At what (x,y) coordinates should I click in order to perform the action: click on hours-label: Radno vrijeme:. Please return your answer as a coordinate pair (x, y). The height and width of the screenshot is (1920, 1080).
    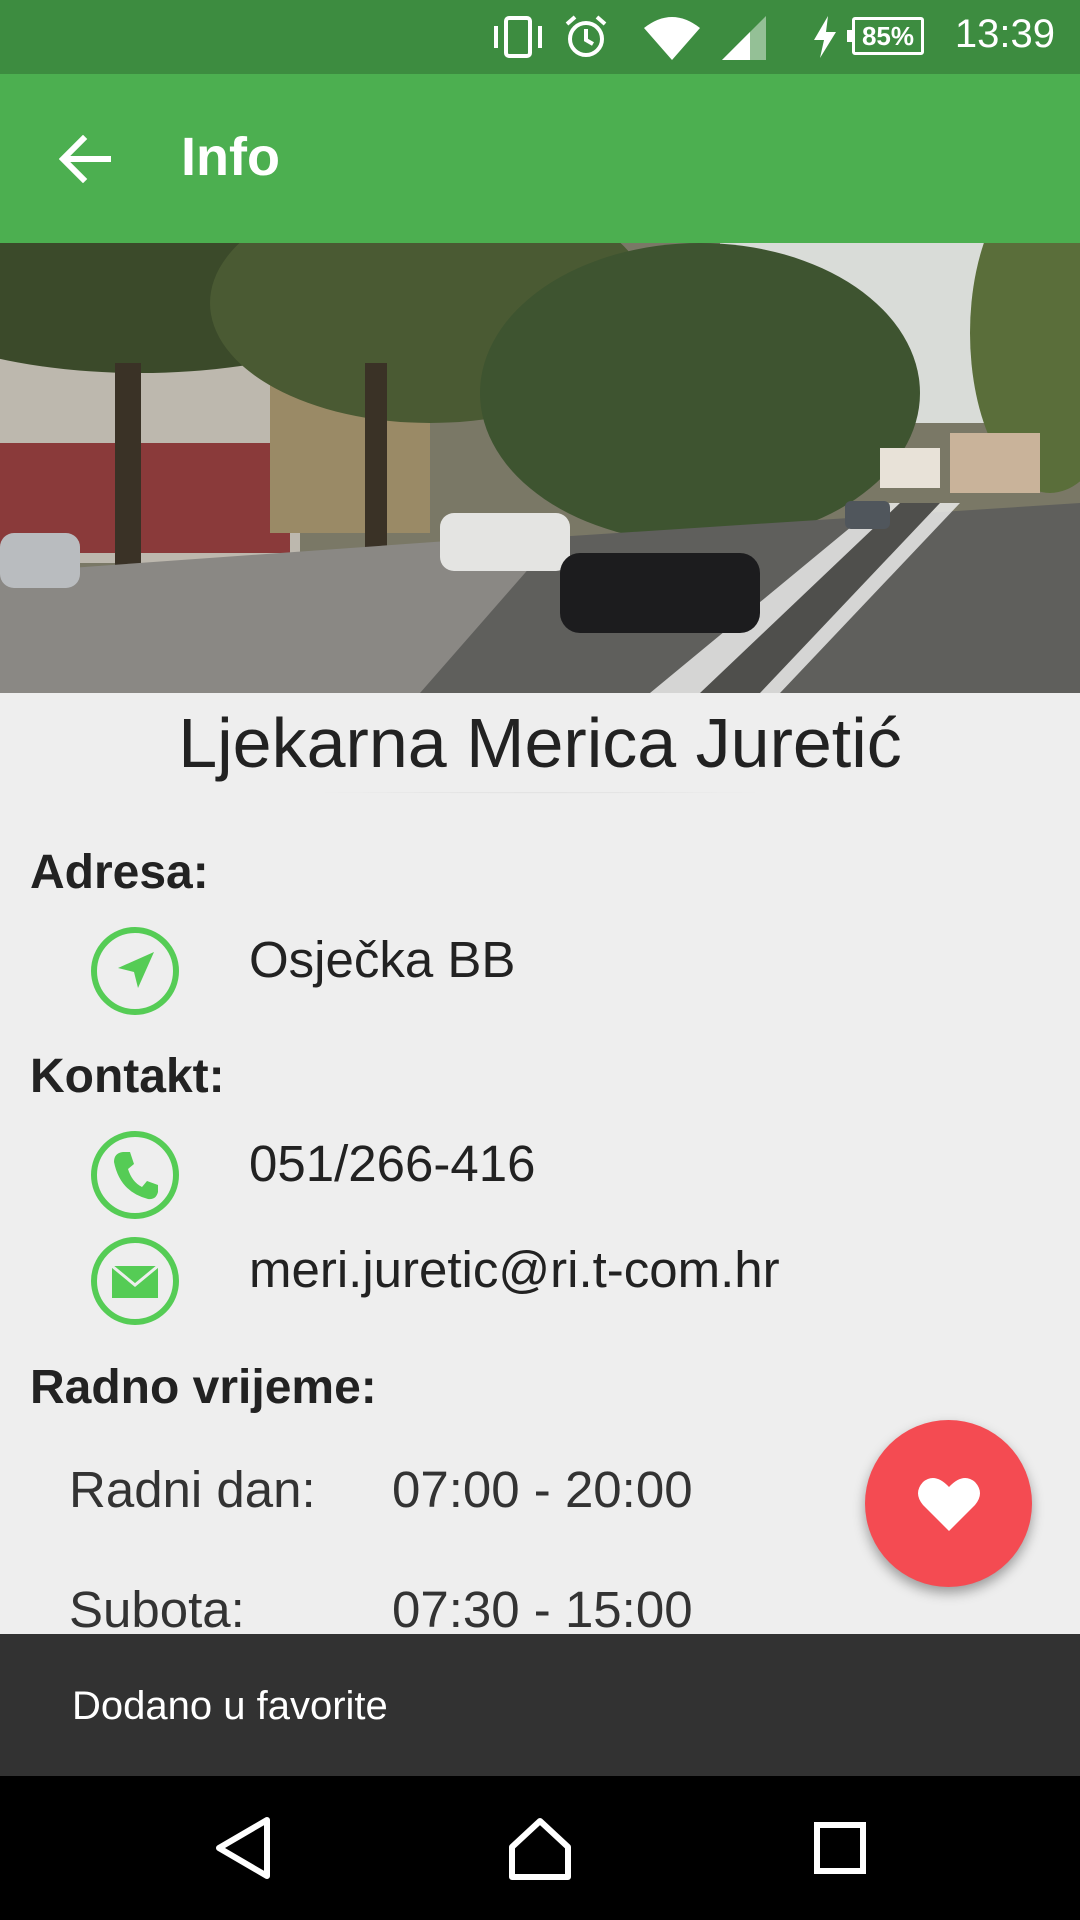
    Looking at the image, I should click on (203, 1387).